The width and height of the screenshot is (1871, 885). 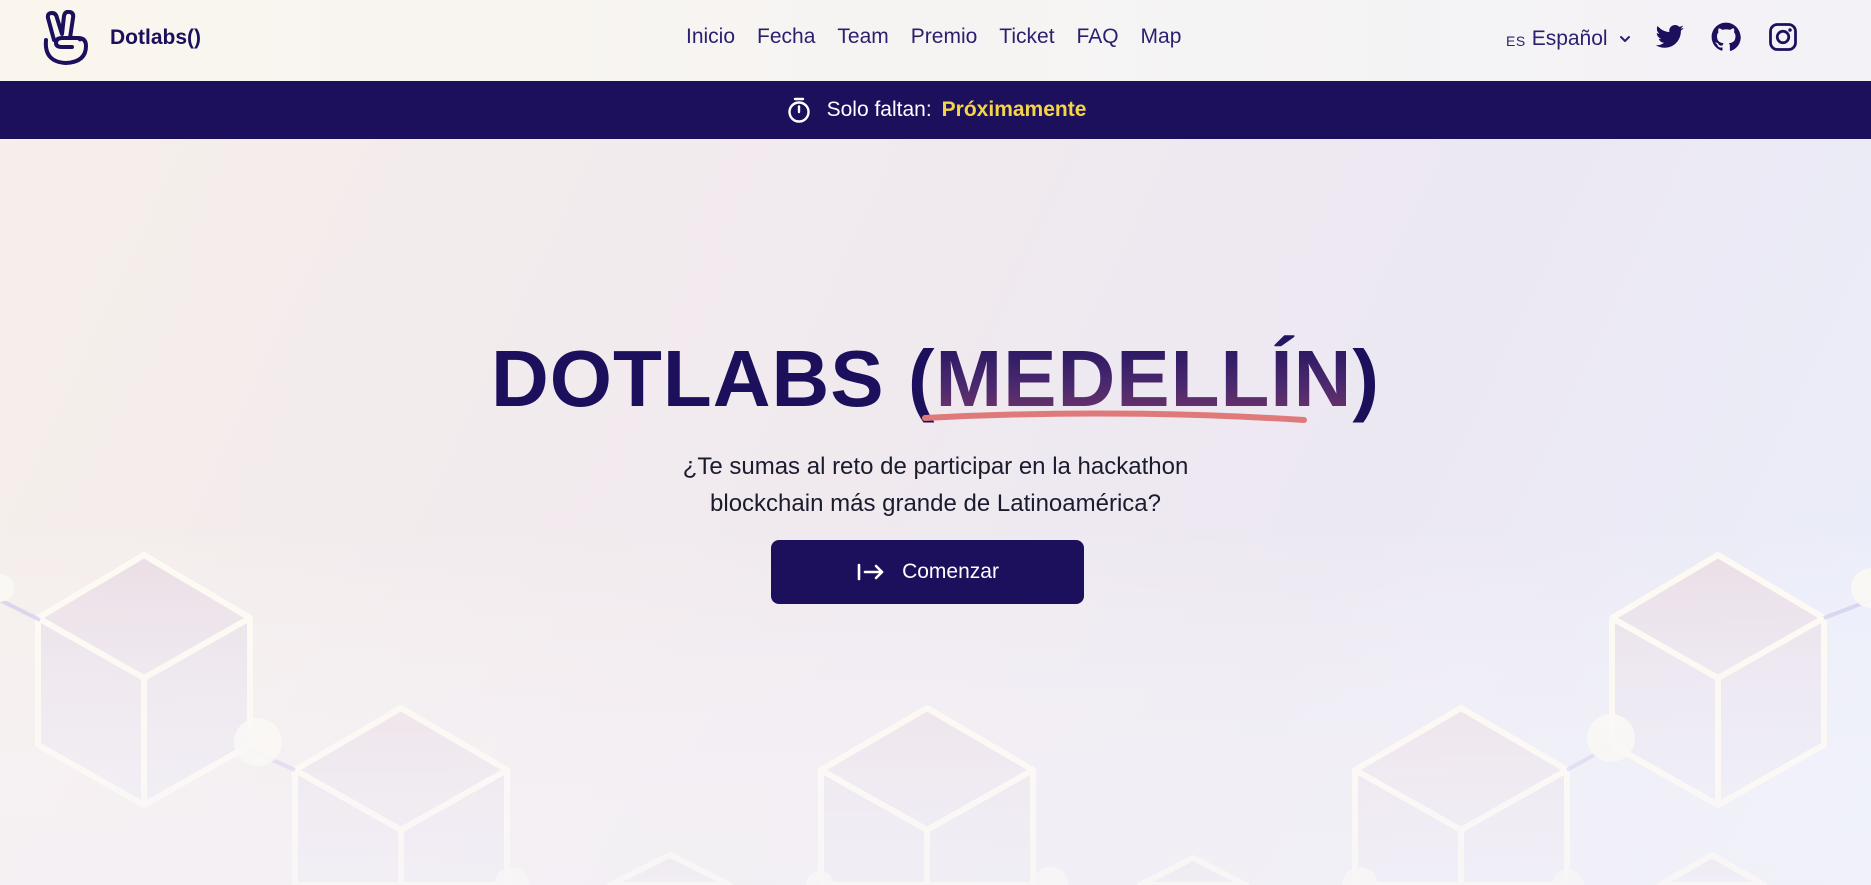 I want to click on title-underline-decoration, so click(x=1114, y=416).